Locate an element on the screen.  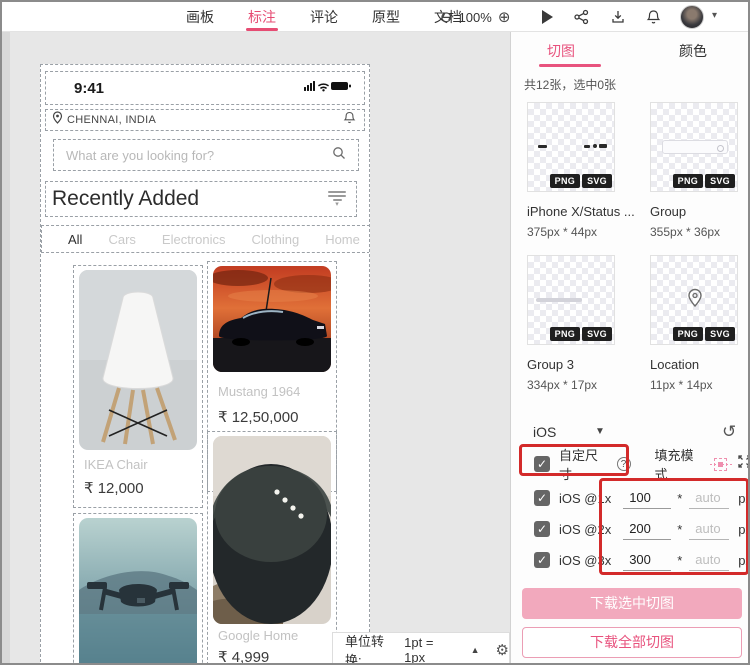
recently-added-slice: Recently Added is located at coordinates (201, 199).